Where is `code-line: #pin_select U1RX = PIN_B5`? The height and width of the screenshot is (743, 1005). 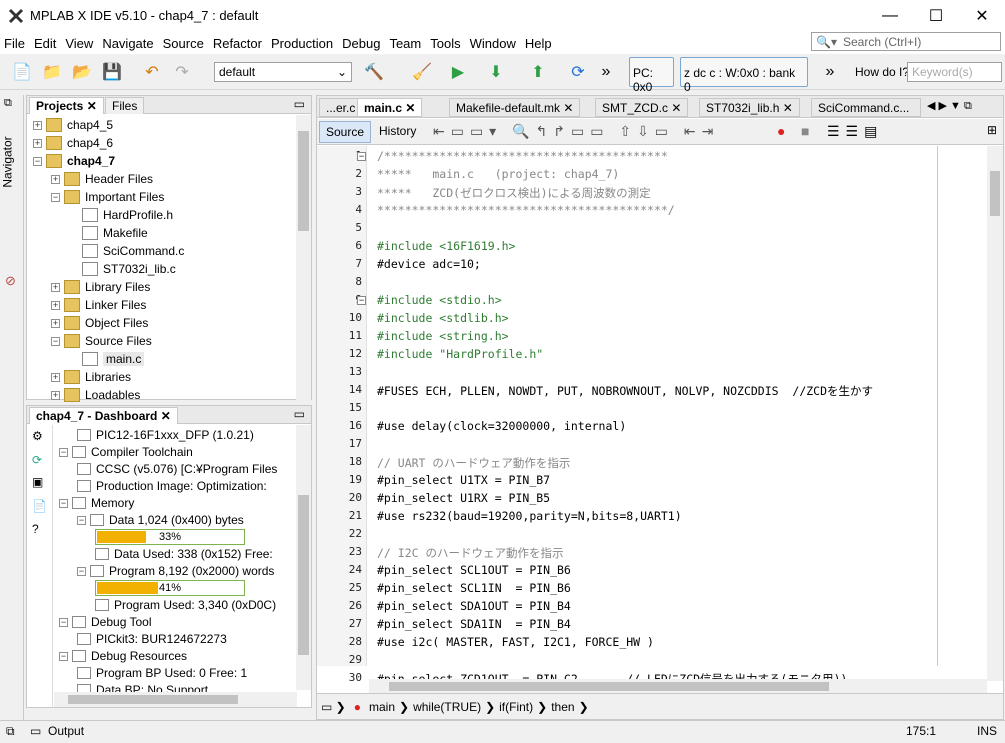
code-line: #pin_select U1RX = PIN_B5 is located at coordinates (463, 498).